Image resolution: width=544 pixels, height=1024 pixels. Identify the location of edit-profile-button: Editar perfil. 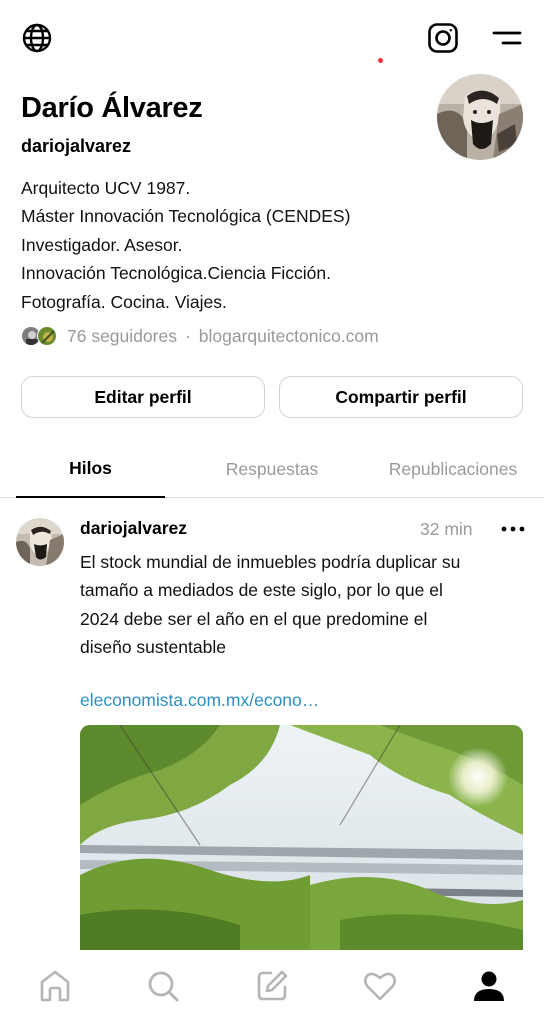
(143, 397).